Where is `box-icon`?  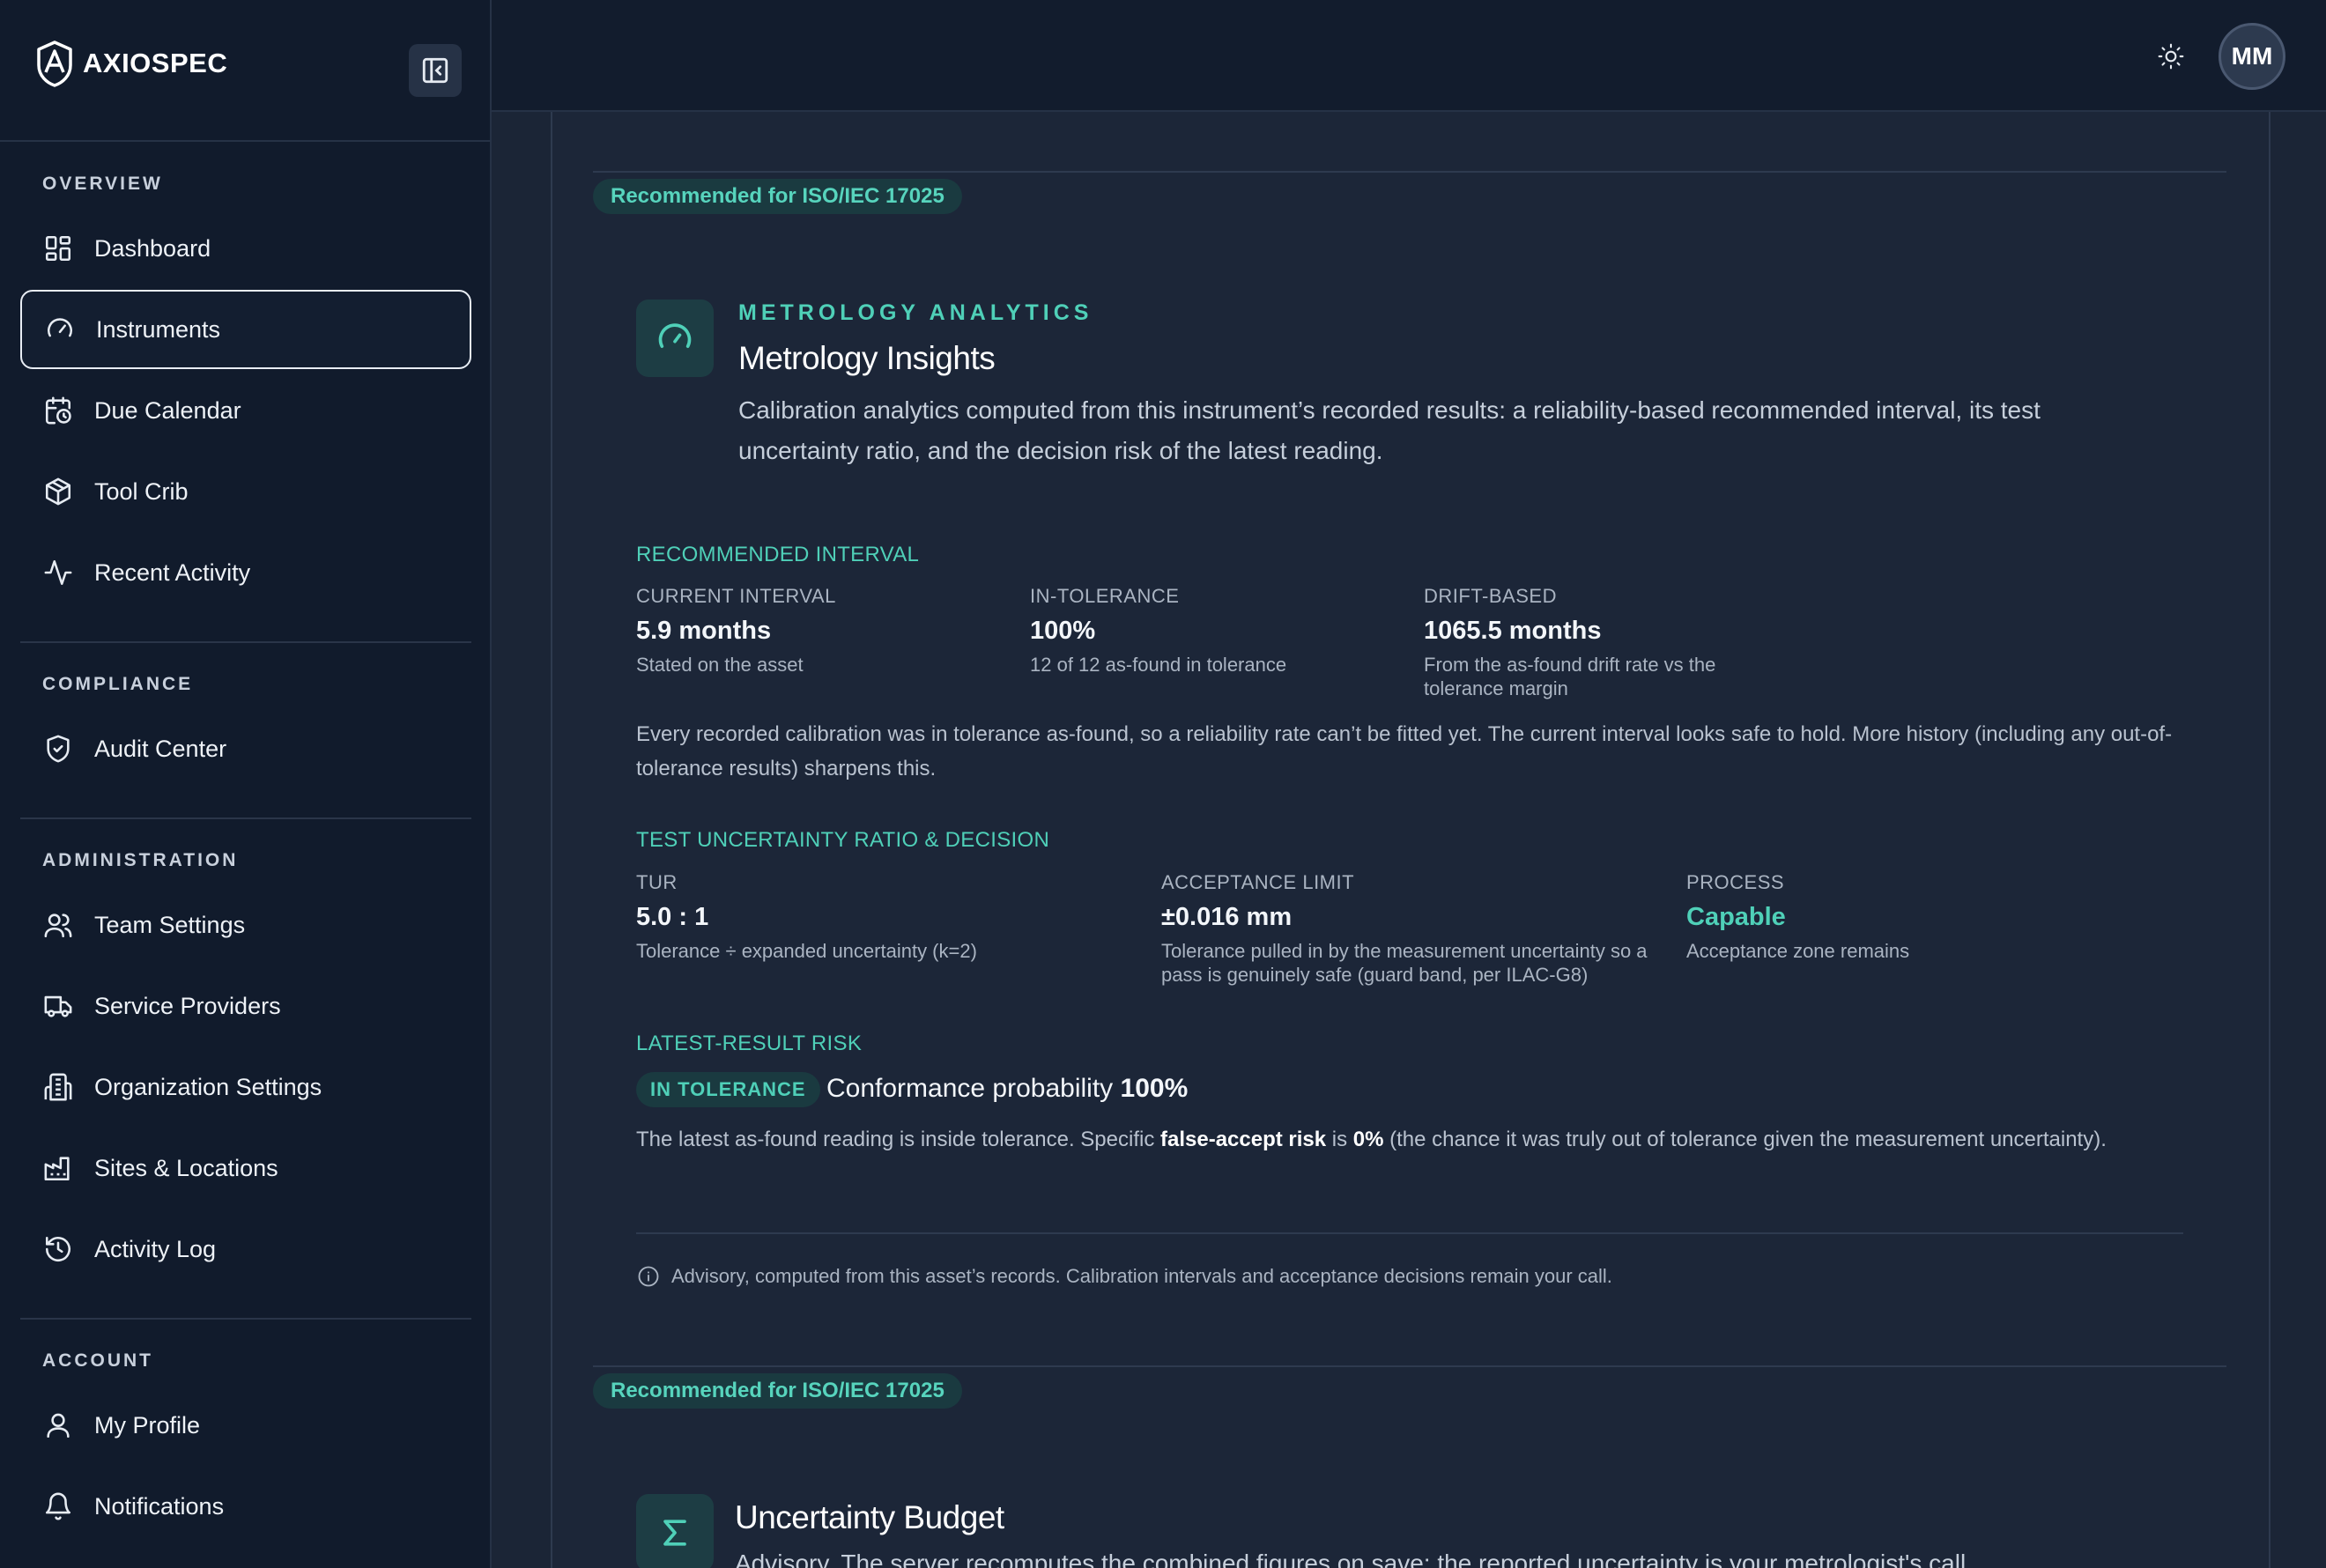 box-icon is located at coordinates (58, 491).